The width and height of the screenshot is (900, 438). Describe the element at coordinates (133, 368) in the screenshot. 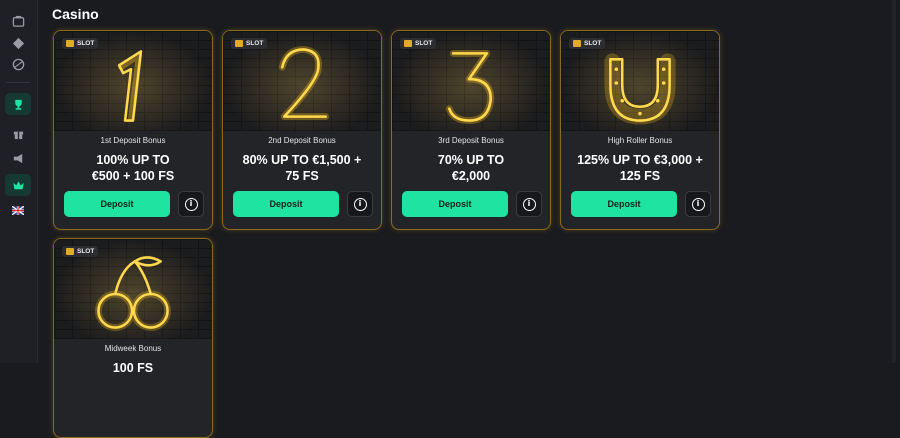

I see `card-title: 100 FS` at that location.